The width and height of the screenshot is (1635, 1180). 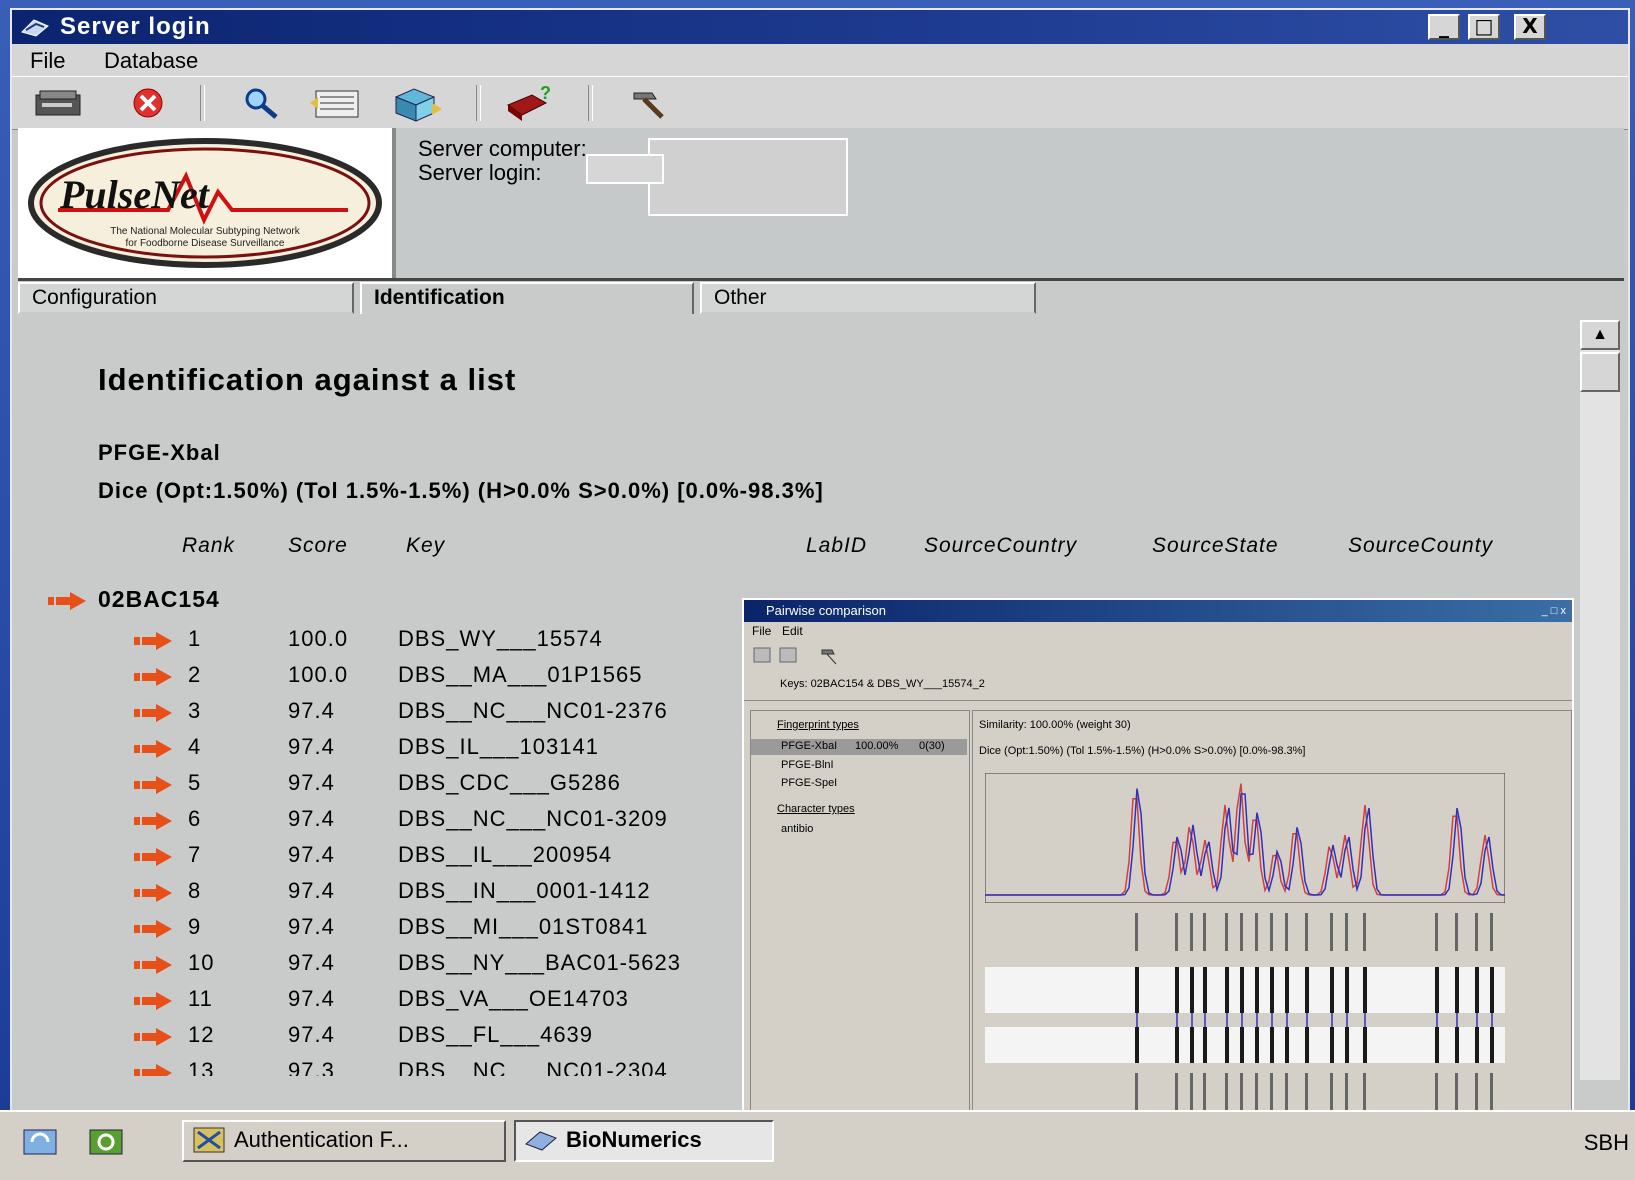 I want to click on result-row: 9 97.4 DBS__MI___01ST0841, so click(x=378, y=930).